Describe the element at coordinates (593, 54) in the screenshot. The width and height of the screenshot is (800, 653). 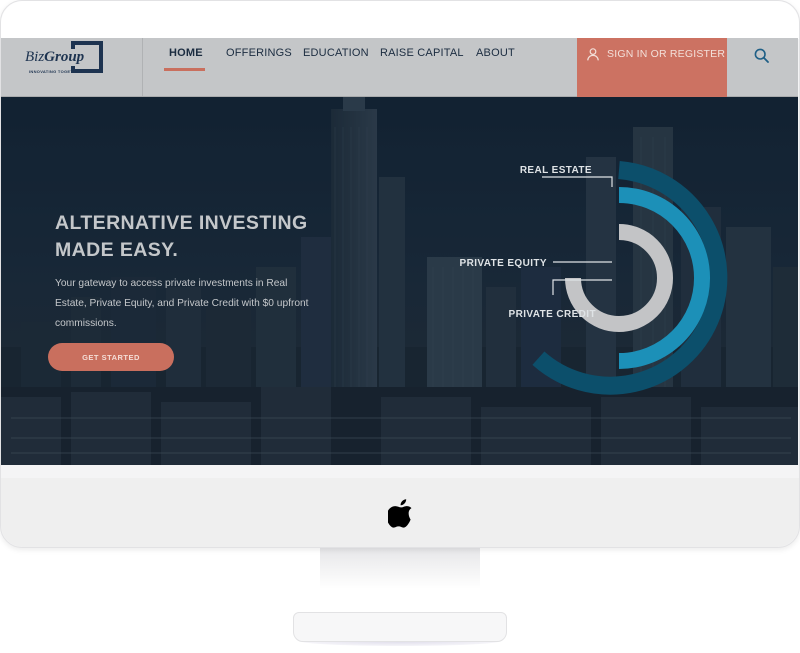
I see `user-icon` at that location.